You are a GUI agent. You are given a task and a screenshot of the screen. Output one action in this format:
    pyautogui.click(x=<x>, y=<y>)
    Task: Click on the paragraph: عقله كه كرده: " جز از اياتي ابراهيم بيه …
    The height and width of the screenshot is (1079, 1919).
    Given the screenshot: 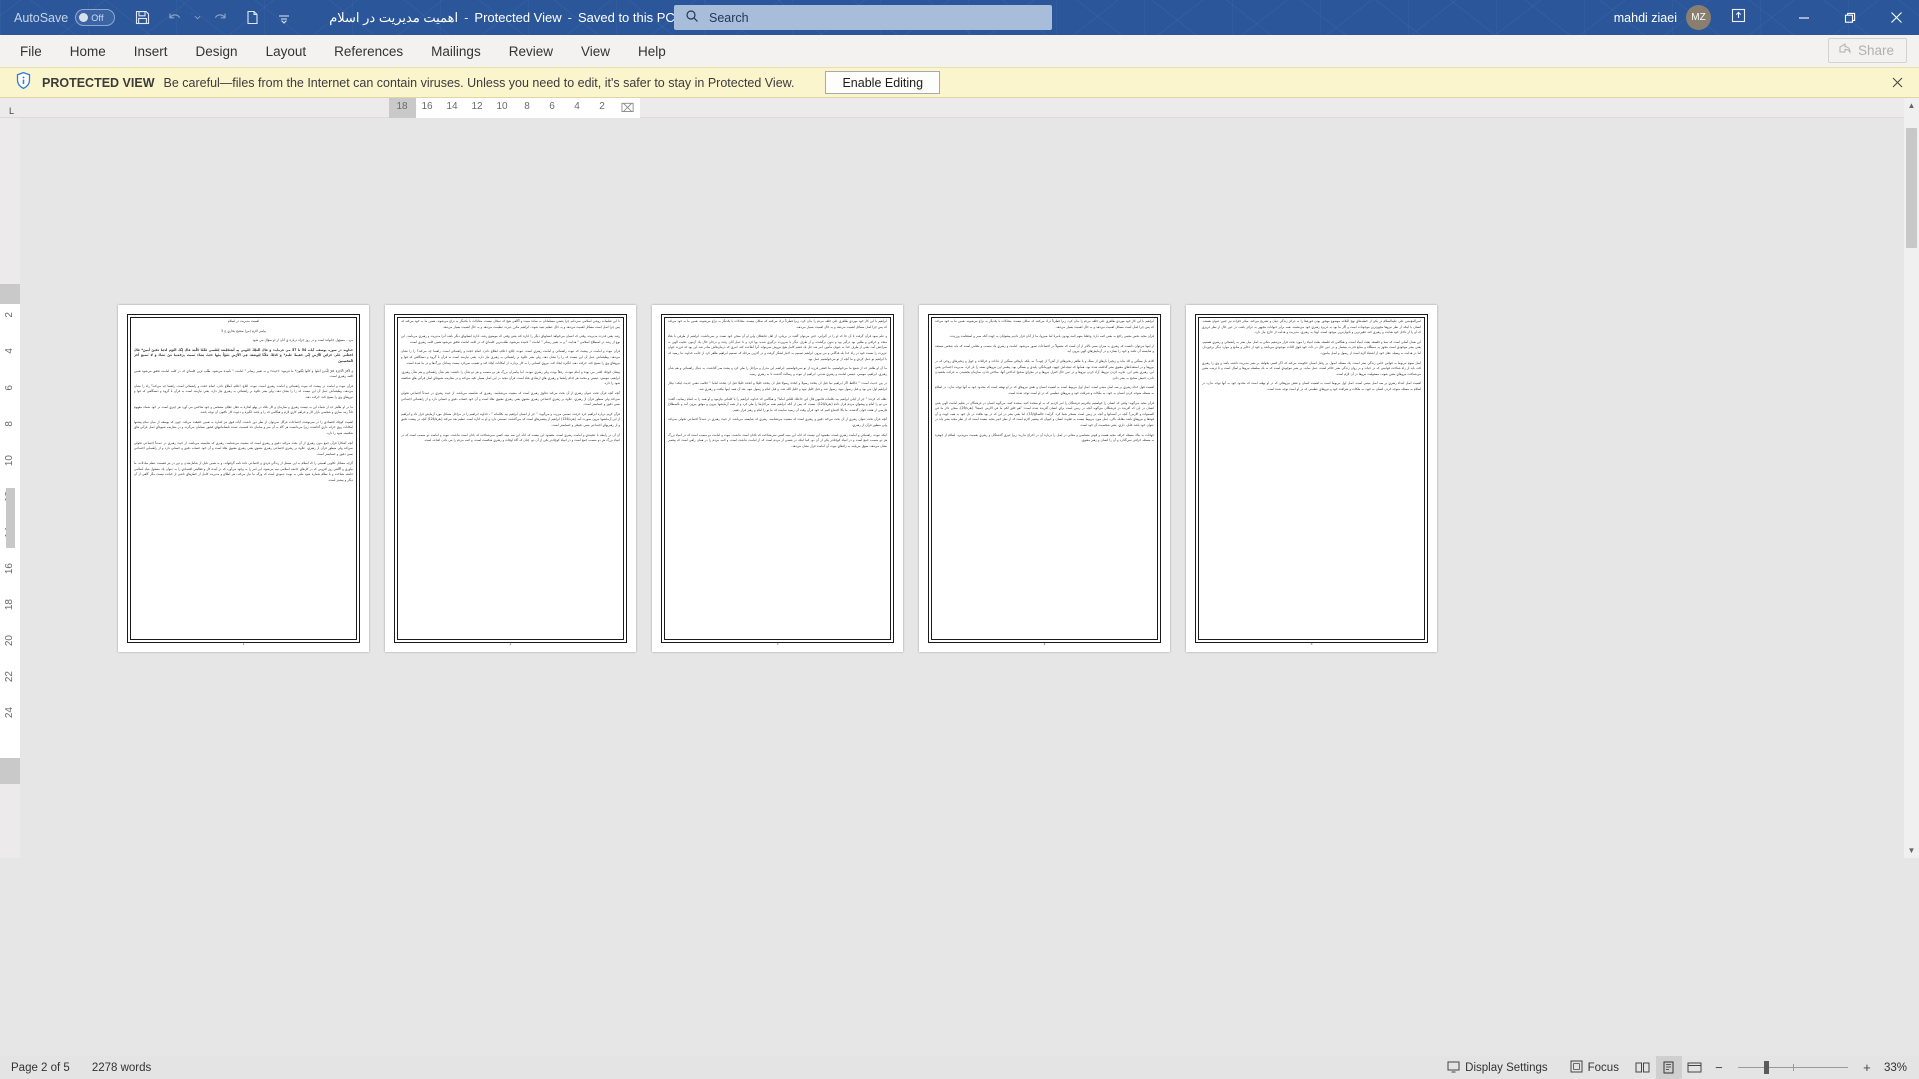 What is the action you would take?
    pyautogui.click(x=777, y=404)
    